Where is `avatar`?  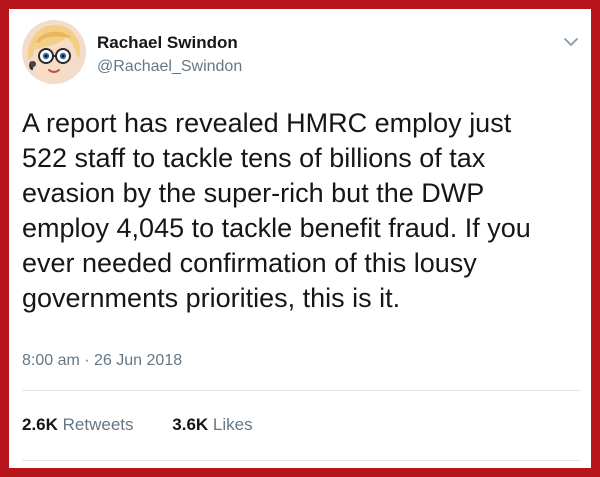 avatar is located at coordinates (54, 52).